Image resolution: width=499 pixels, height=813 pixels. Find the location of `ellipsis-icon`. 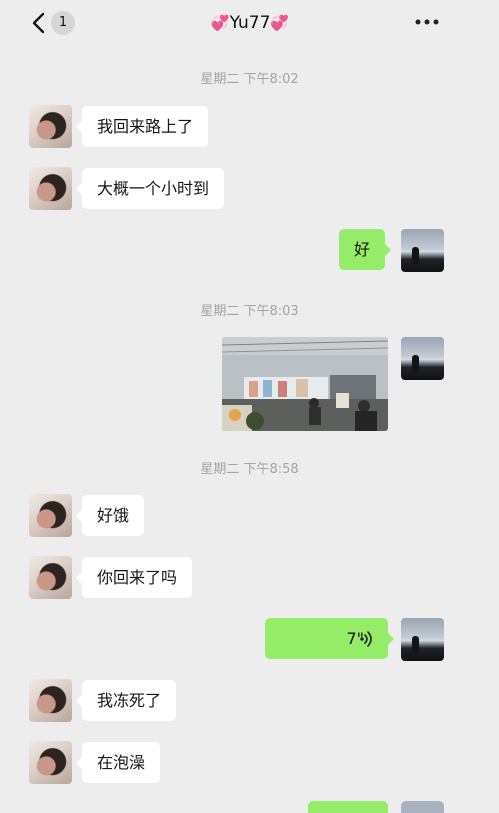

ellipsis-icon is located at coordinates (427, 22).